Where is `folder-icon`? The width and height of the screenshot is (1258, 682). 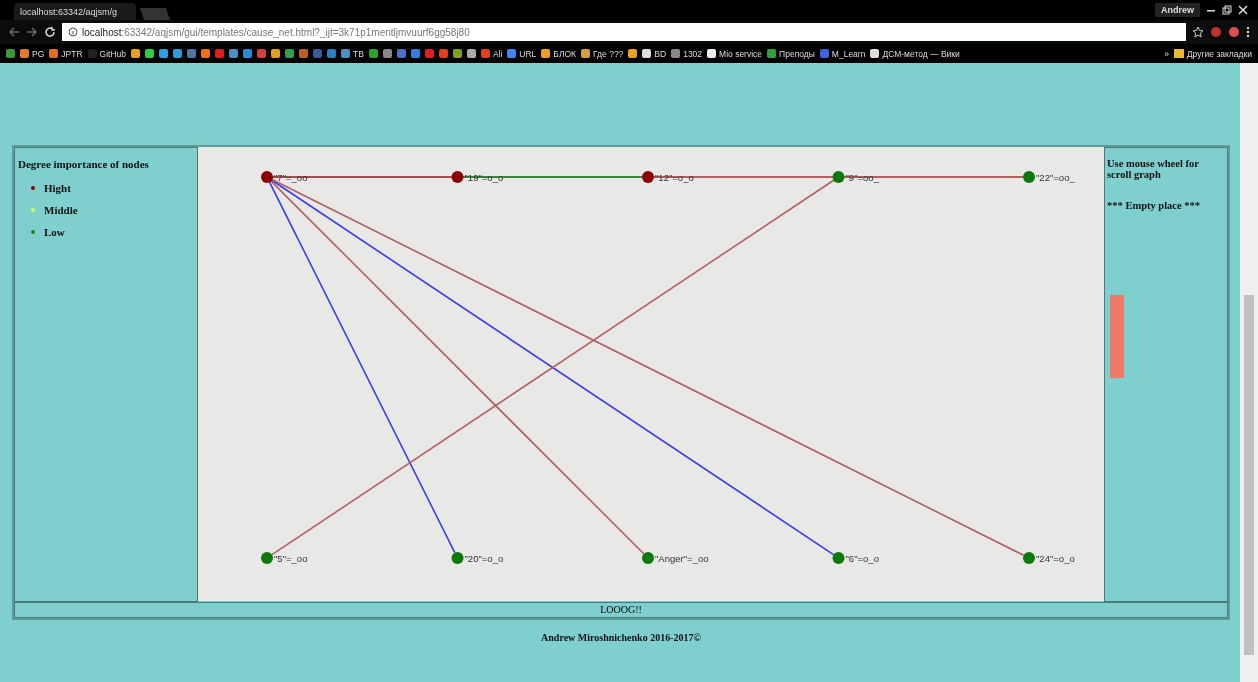
folder-icon is located at coordinates (1178, 53).